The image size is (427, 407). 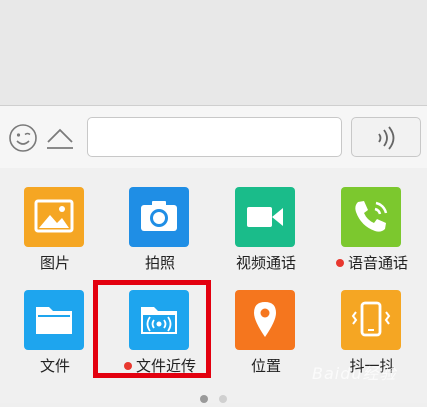 What do you see at coordinates (339, 262) in the screenshot?
I see `new-badge` at bounding box center [339, 262].